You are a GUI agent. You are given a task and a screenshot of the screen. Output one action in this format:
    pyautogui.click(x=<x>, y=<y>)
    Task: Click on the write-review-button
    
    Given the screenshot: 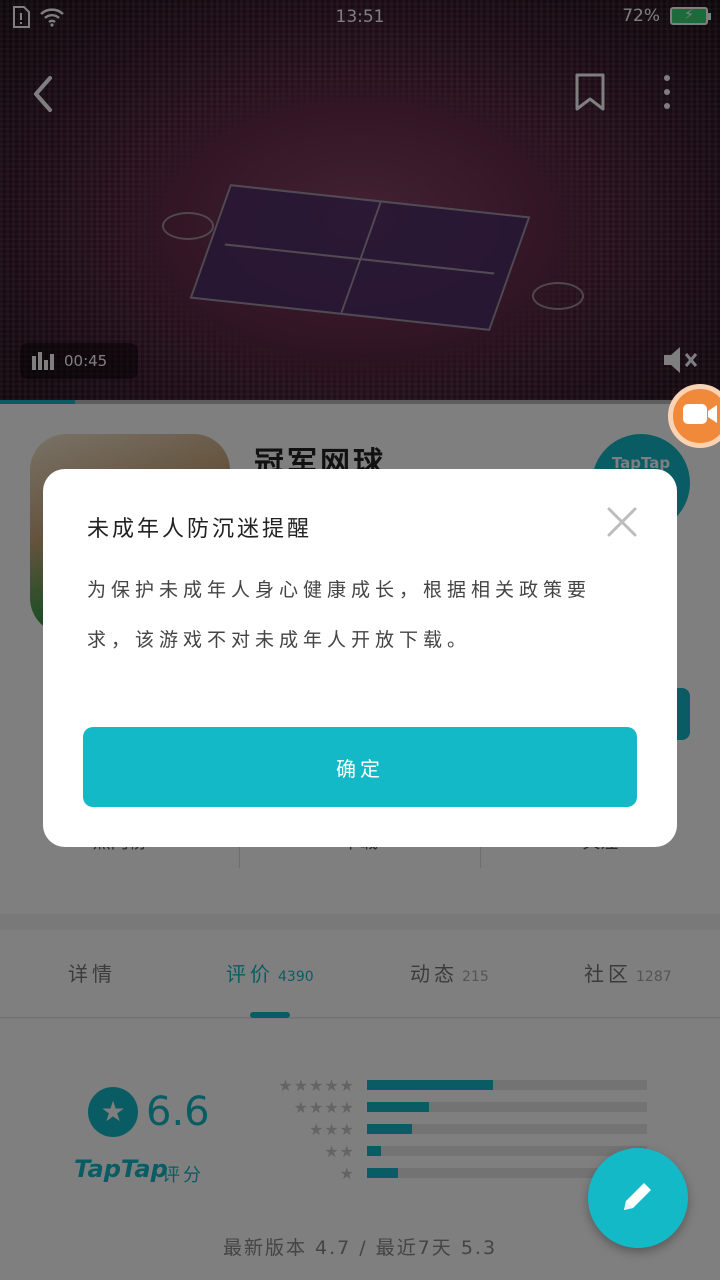 What is the action you would take?
    pyautogui.click(x=638, y=1198)
    